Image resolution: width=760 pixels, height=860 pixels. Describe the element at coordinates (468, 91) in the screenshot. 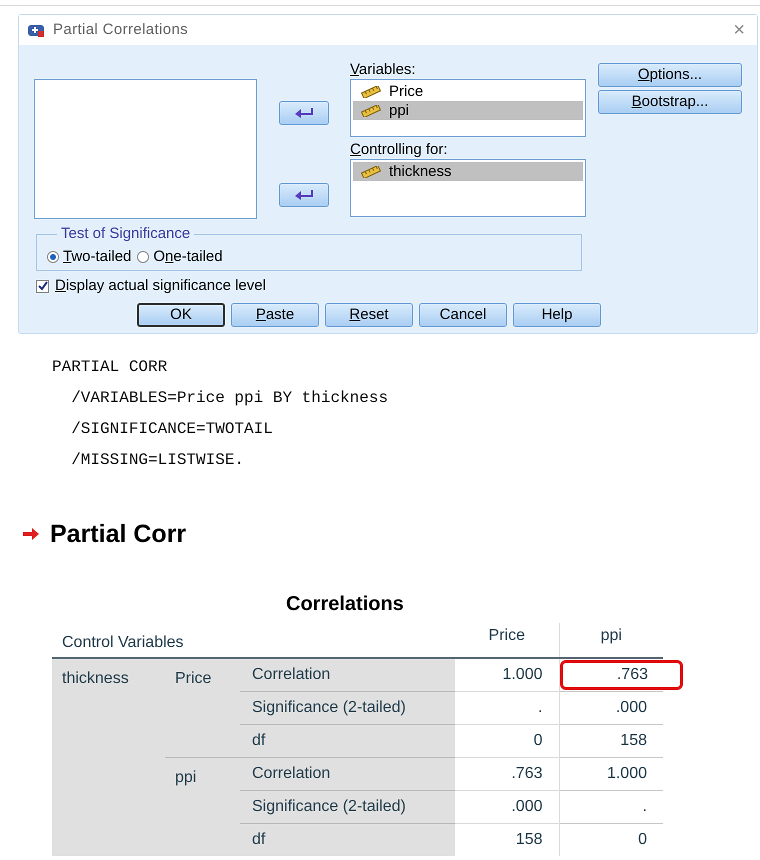

I see `variable-item: Price` at that location.